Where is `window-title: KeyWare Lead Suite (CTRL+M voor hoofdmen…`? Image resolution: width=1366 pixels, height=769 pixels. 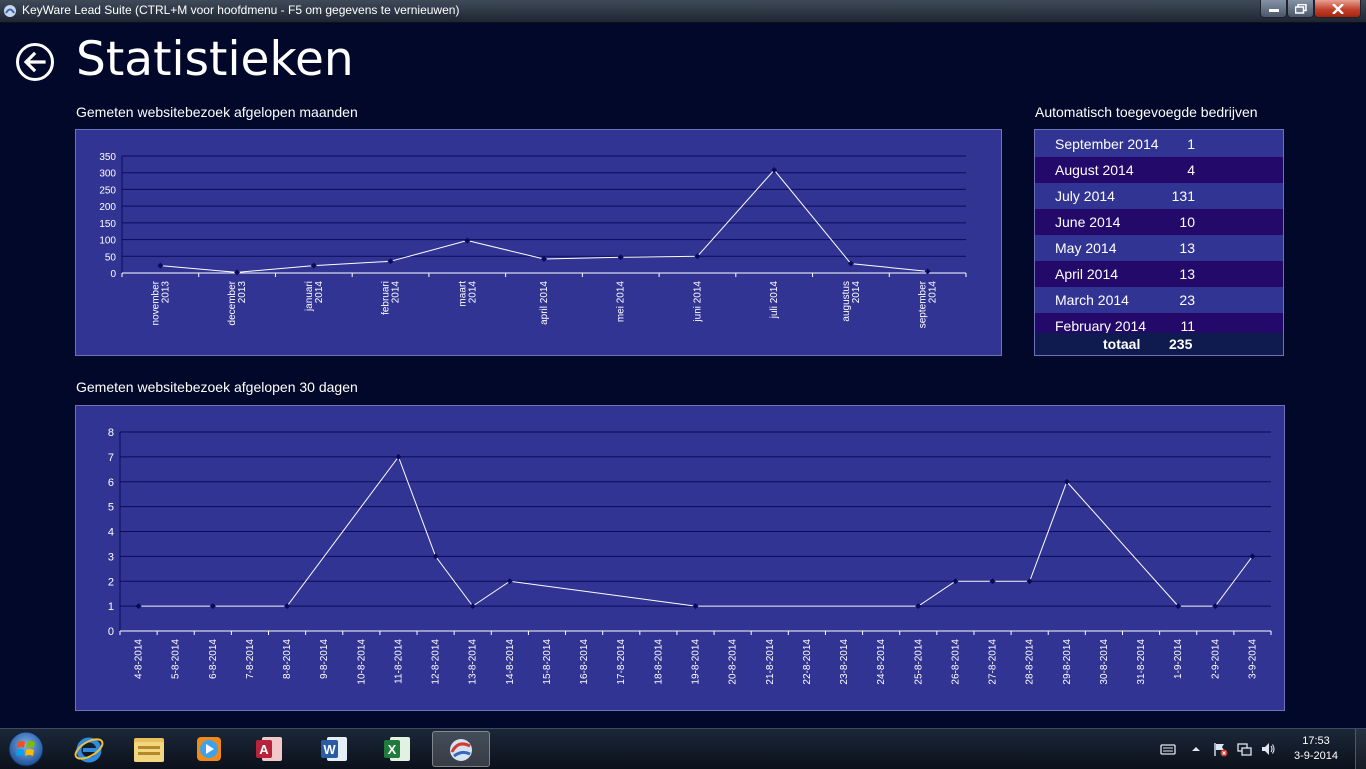
window-title: KeyWare Lead Suite (CTRL+M voor hoofdmen… is located at coordinates (241, 10).